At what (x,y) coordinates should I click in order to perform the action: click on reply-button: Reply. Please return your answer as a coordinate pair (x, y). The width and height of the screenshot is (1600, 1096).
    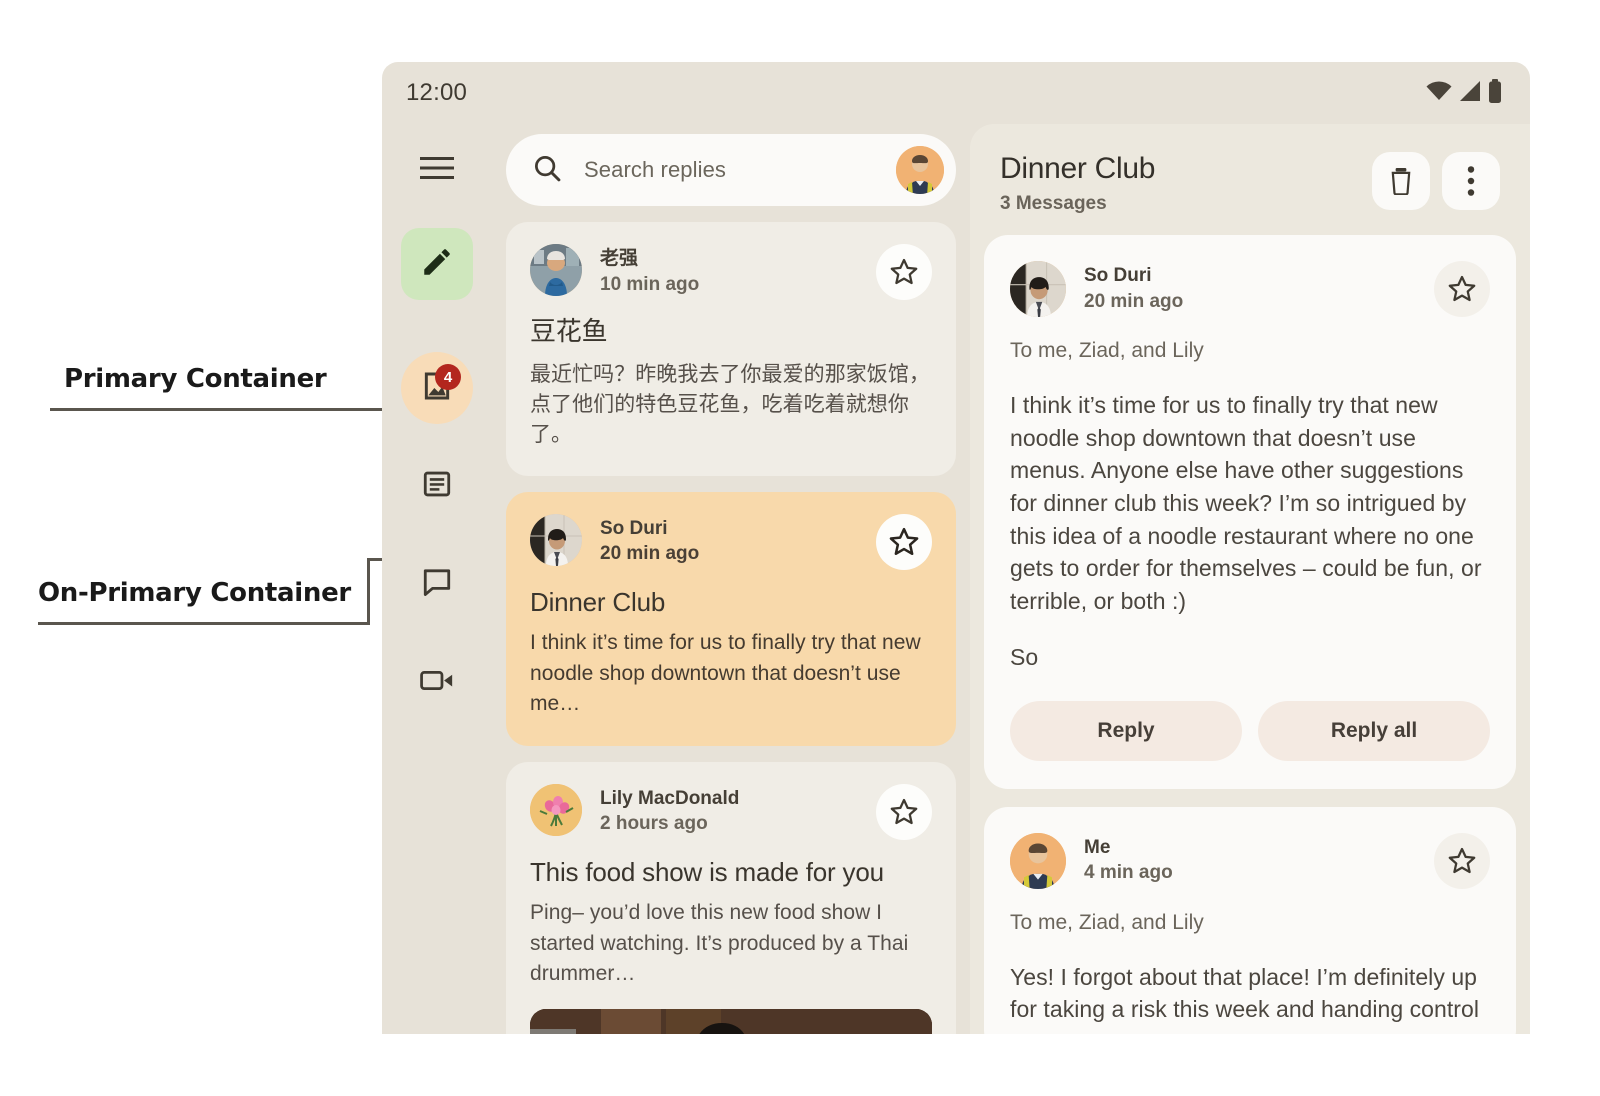
    Looking at the image, I should click on (1126, 730).